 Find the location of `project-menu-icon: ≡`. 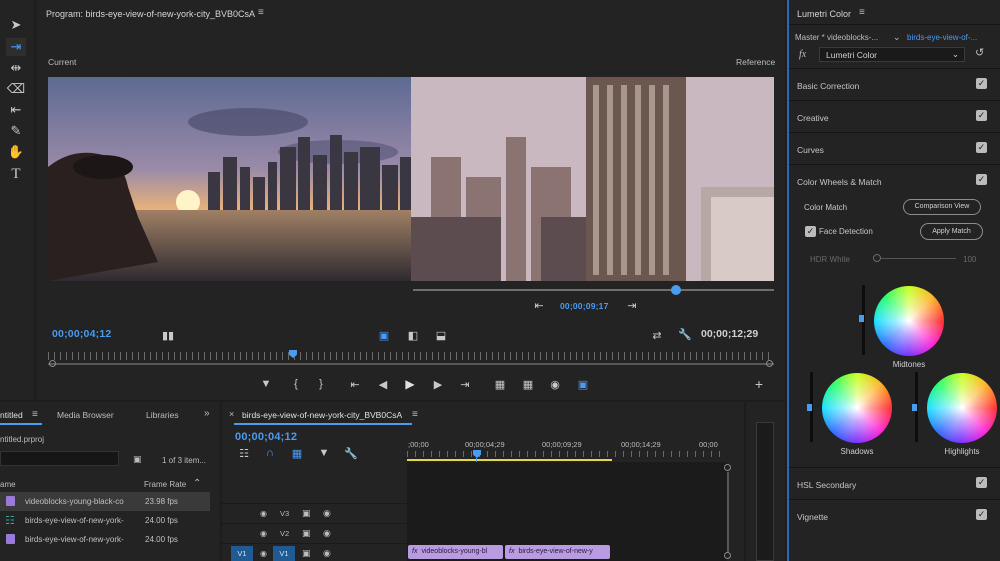

project-menu-icon: ≡ is located at coordinates (35, 414).